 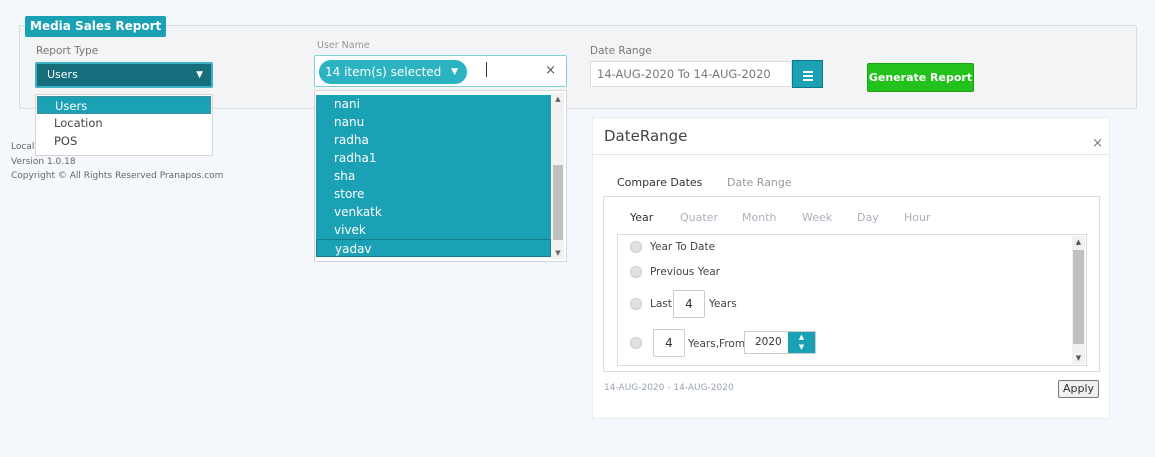 I want to click on report-type-label: Report Type, so click(x=67, y=51).